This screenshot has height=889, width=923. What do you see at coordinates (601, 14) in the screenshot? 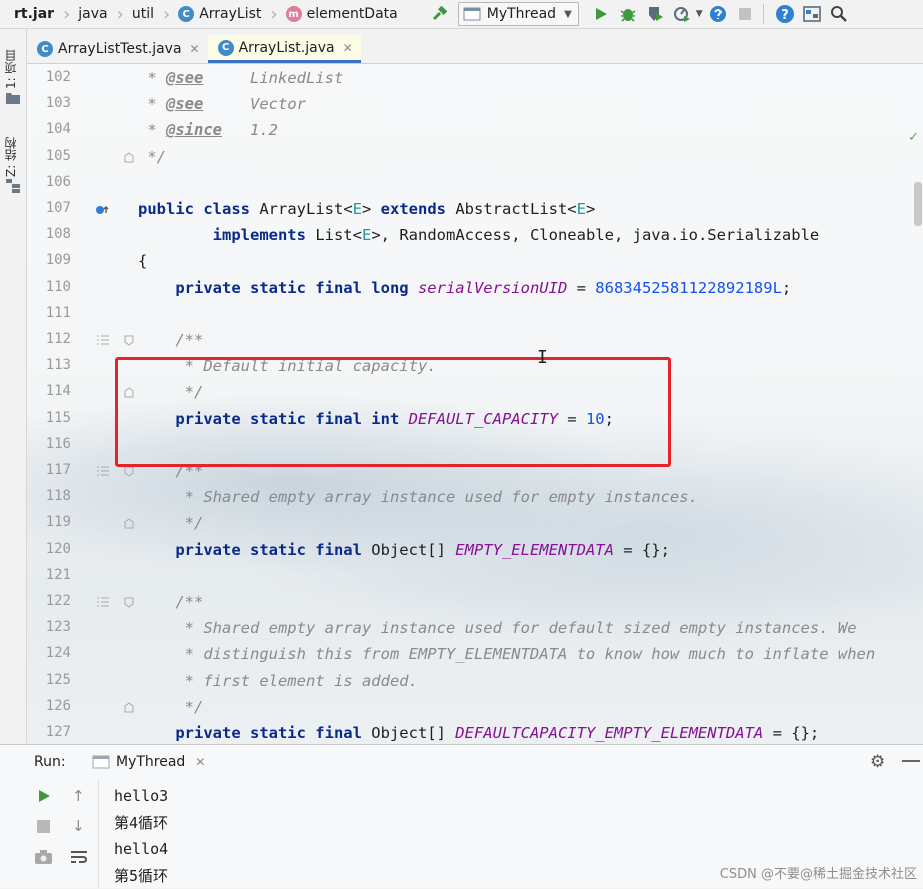
I see `run-icon` at bounding box center [601, 14].